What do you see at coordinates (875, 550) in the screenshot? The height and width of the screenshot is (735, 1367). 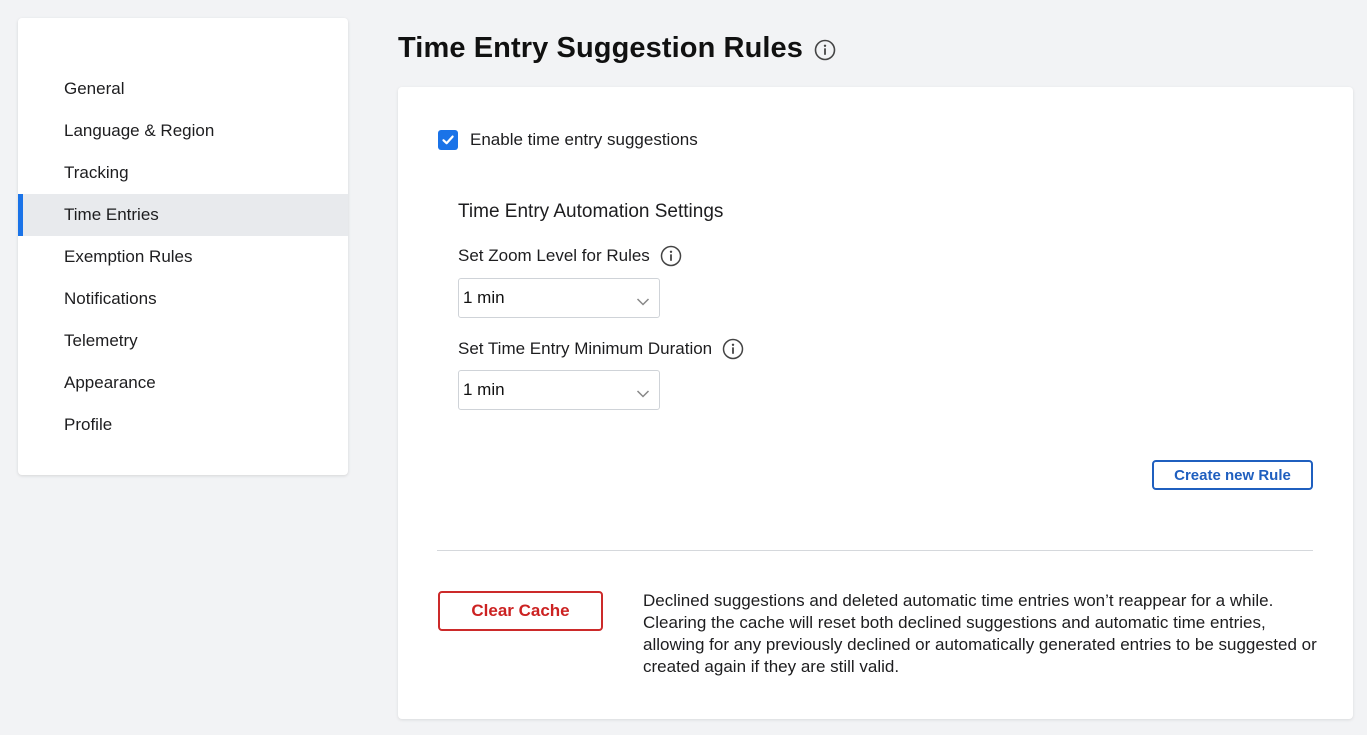 I see `divider` at bounding box center [875, 550].